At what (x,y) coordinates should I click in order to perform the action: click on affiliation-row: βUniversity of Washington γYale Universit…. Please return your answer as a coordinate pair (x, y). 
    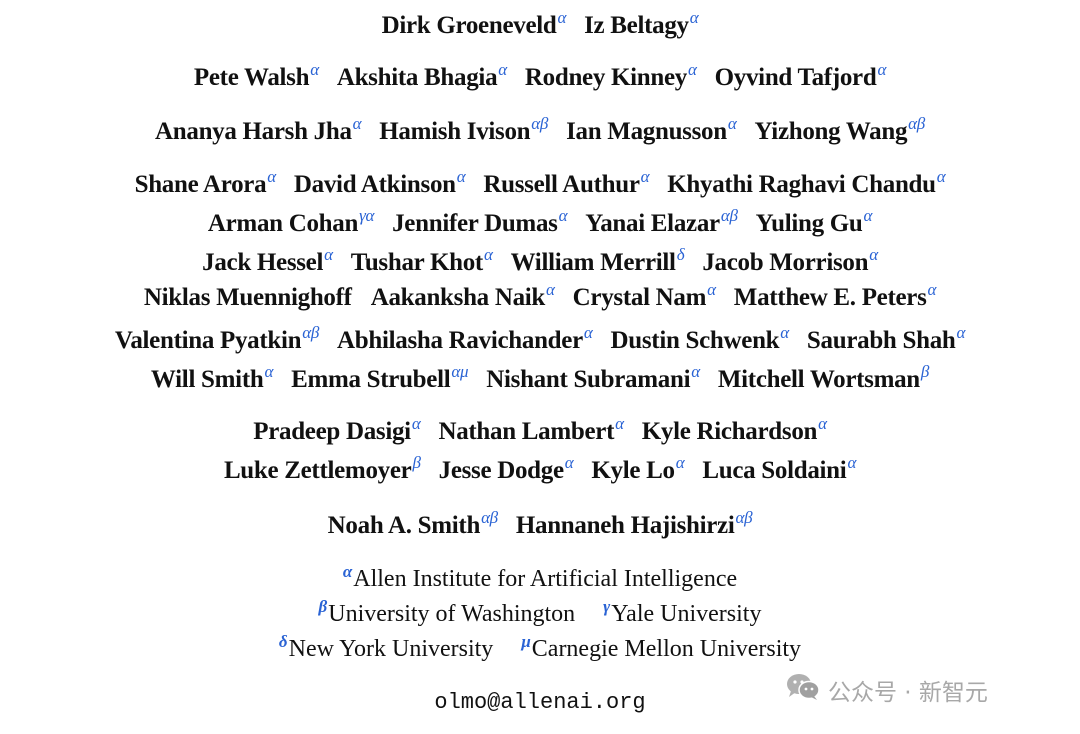
    Looking at the image, I should click on (540, 612).